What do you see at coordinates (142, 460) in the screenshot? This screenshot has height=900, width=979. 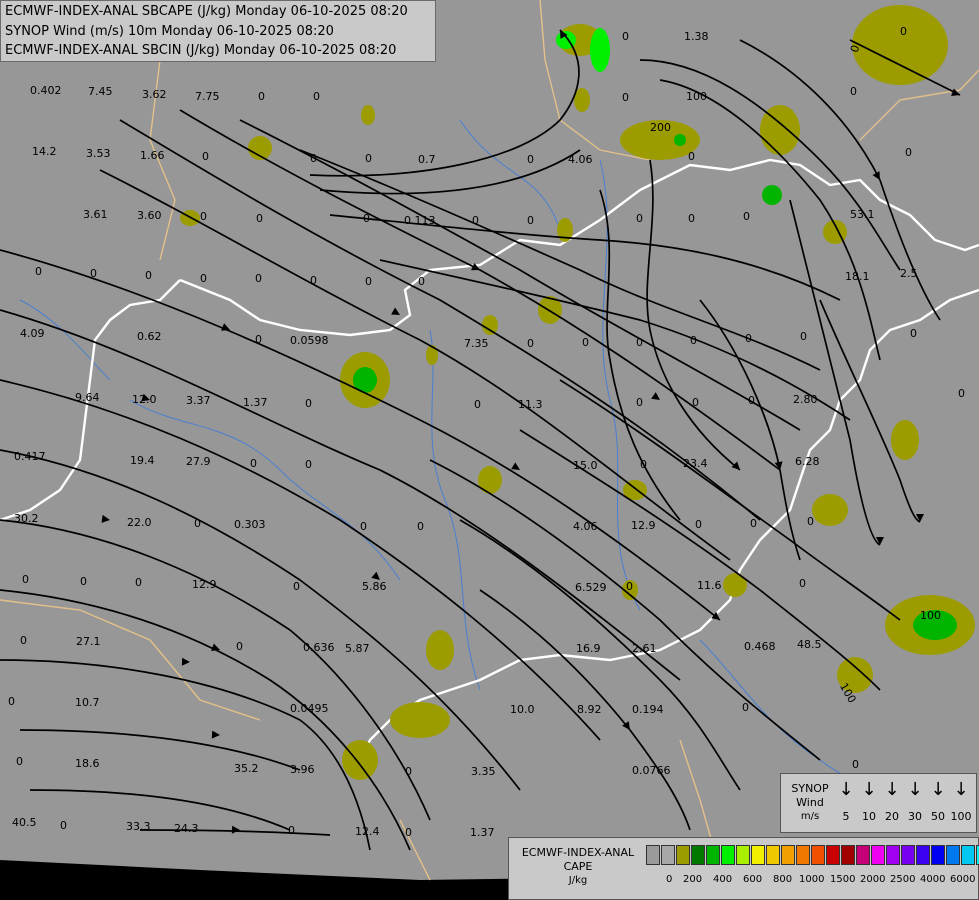 I see `map-value: 19.4` at bounding box center [142, 460].